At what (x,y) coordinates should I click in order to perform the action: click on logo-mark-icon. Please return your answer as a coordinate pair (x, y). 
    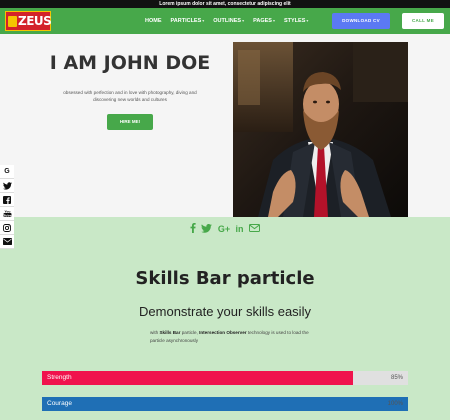
    Looking at the image, I should click on (12, 21).